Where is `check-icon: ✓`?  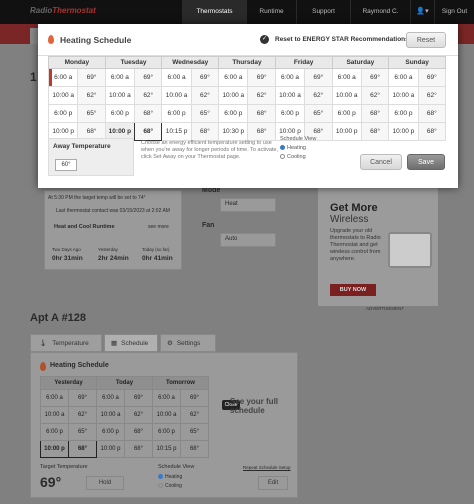
check-icon: ✓ is located at coordinates (264, 39).